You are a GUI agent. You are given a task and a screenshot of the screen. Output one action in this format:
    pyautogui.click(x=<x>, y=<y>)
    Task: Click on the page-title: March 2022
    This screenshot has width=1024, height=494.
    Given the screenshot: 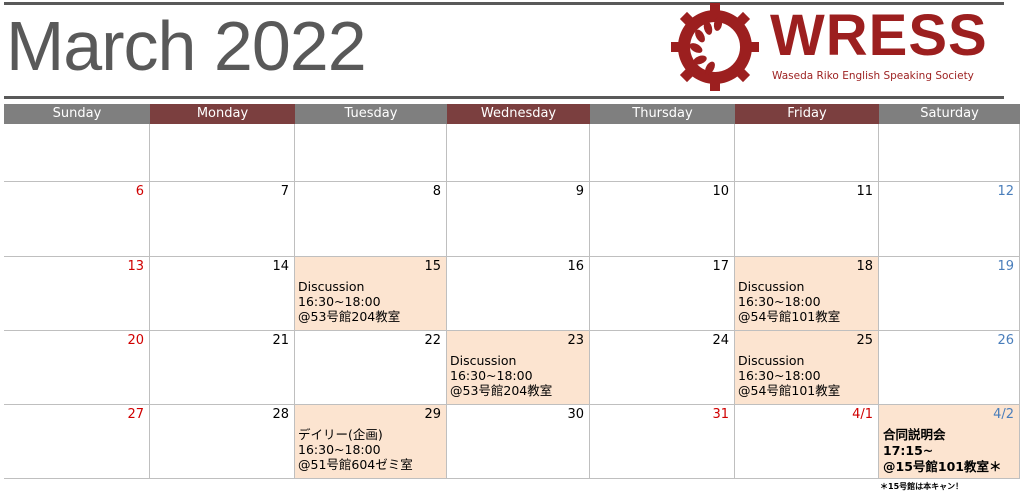 What is the action you would take?
    pyautogui.click(x=186, y=46)
    